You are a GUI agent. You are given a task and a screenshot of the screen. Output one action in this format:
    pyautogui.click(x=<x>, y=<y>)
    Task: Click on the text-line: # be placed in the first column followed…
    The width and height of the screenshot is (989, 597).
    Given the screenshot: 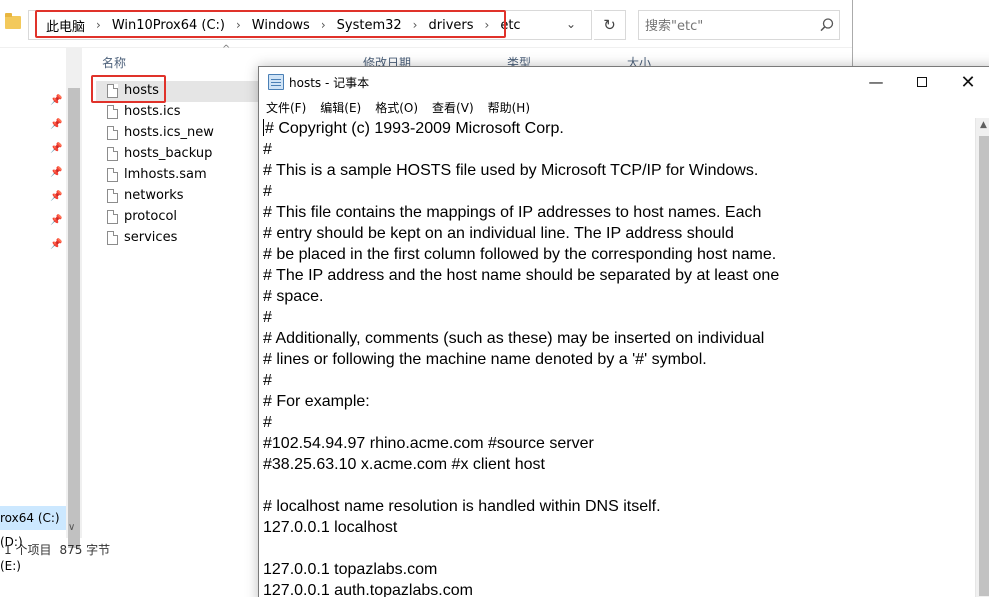 What is the action you would take?
    pyautogui.click(x=520, y=254)
    